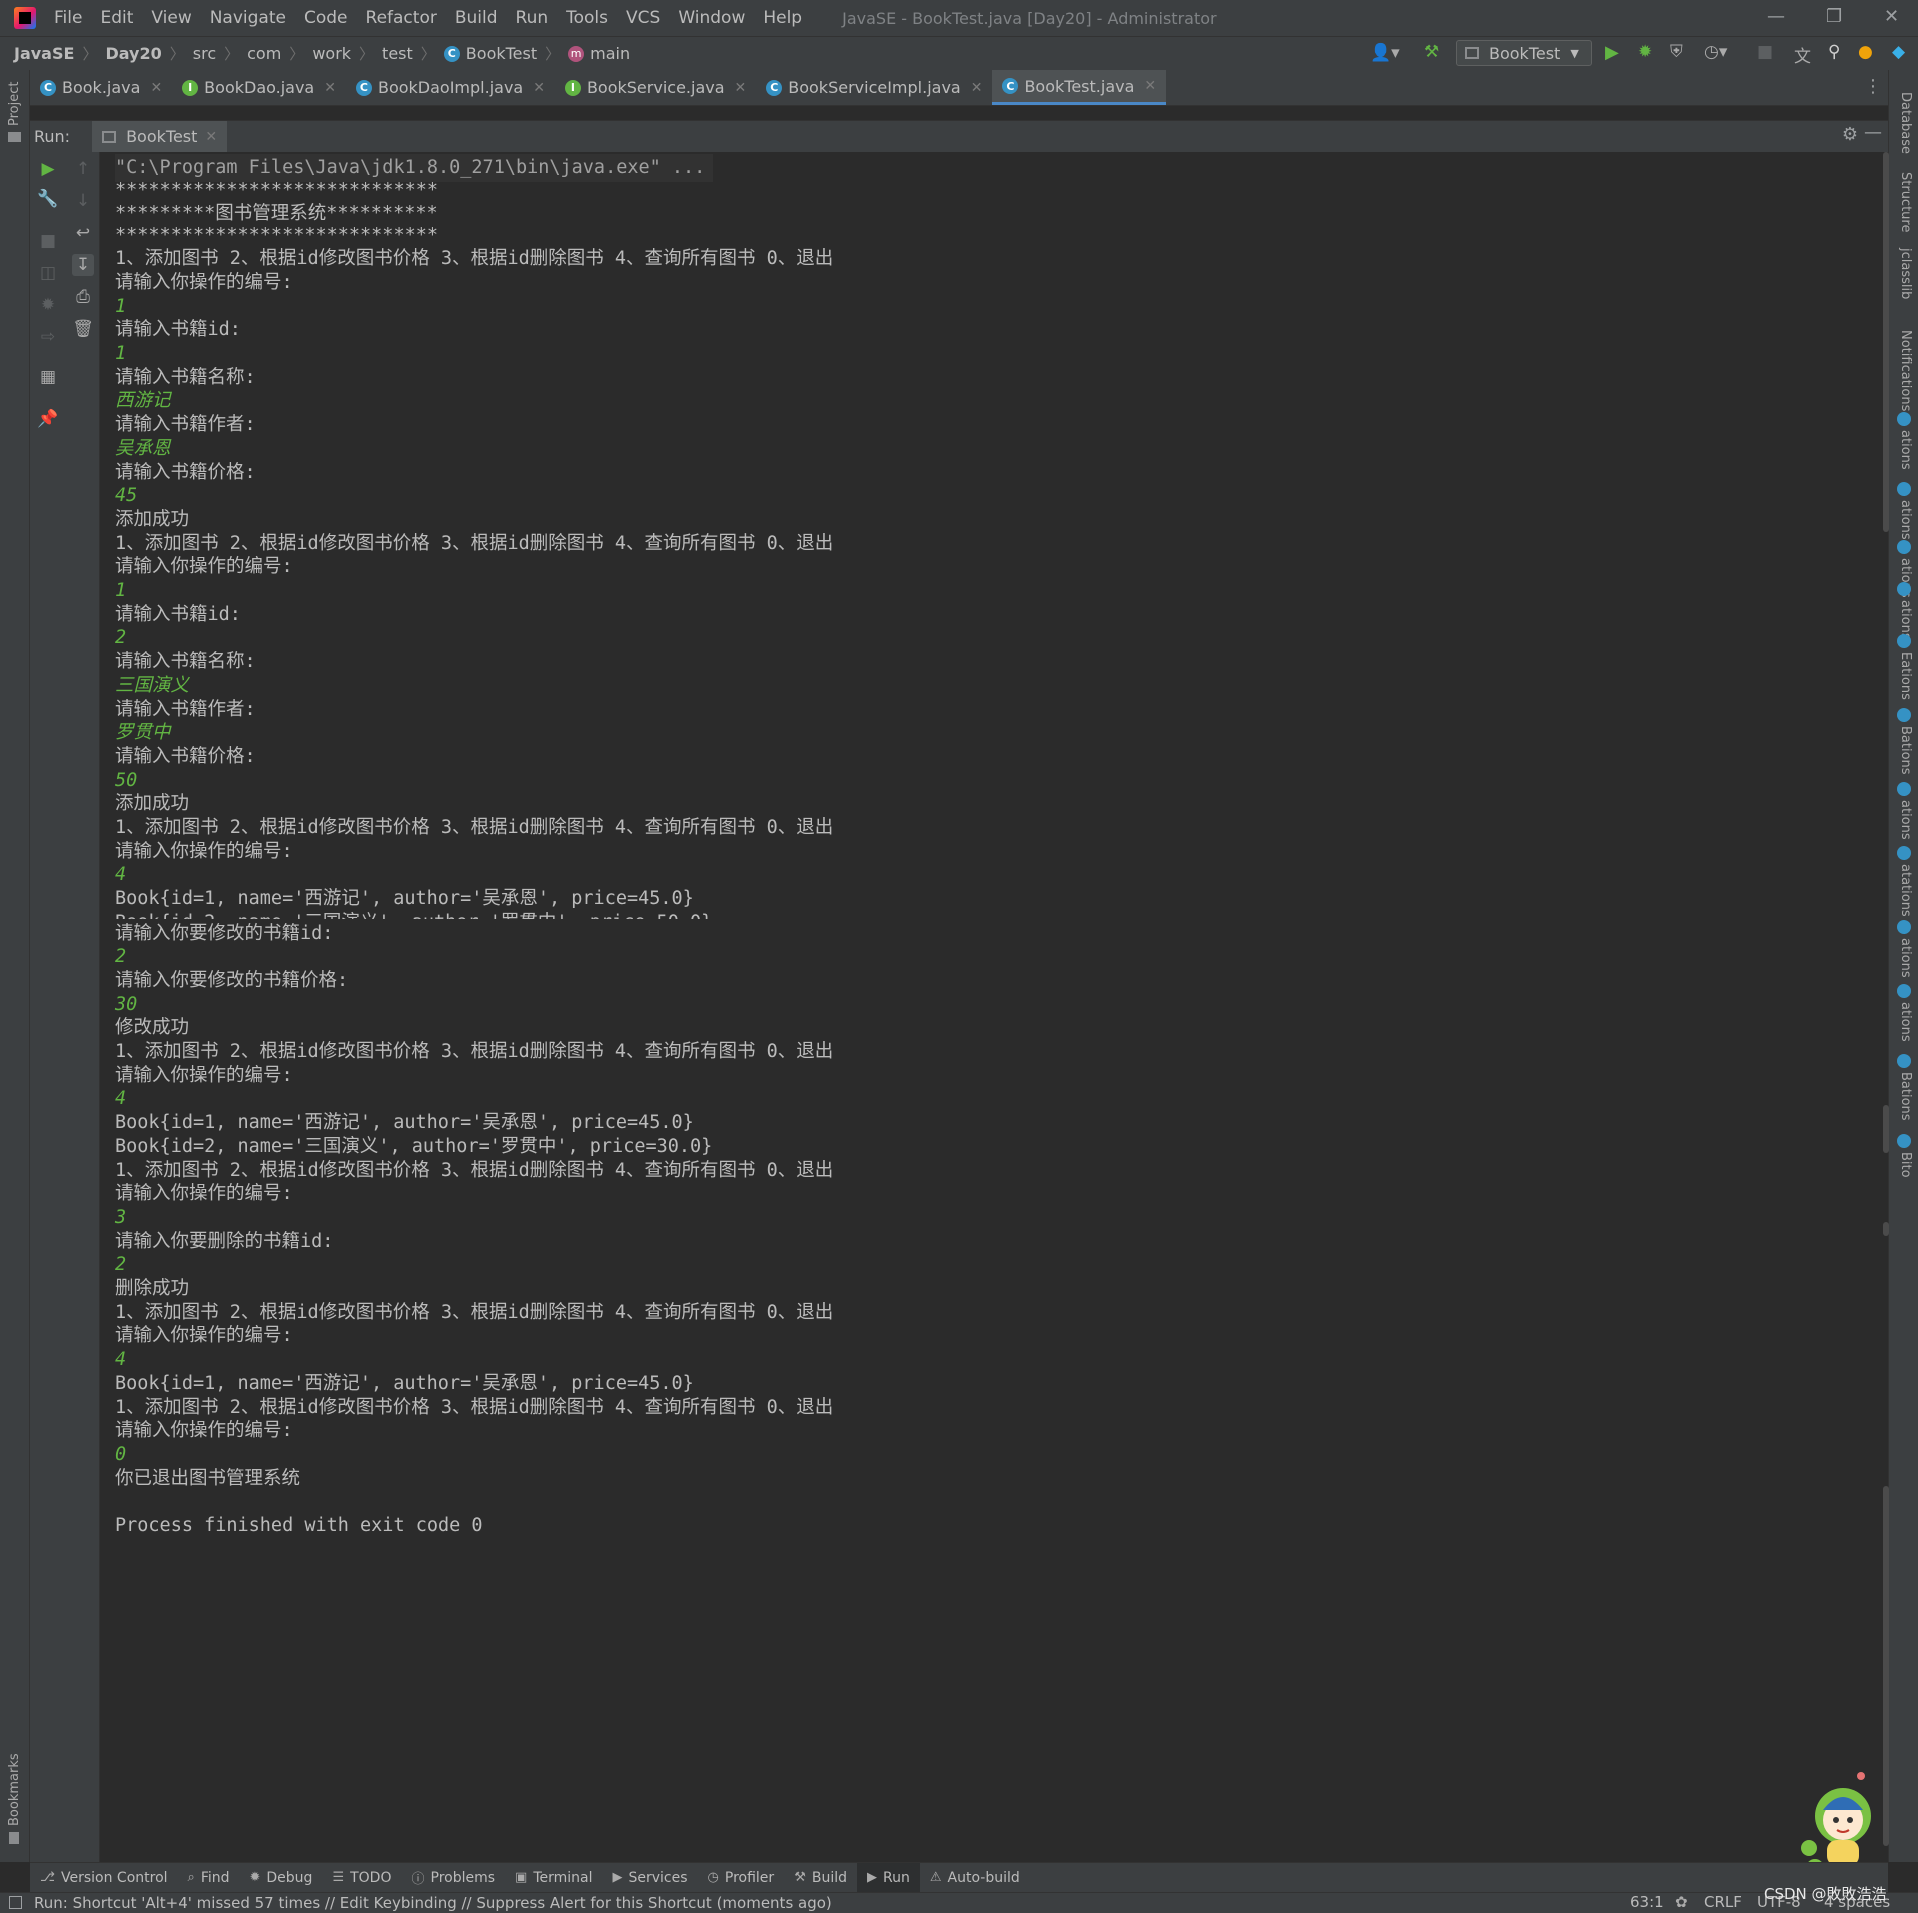 This screenshot has height=1913, width=1918. I want to click on menu-run: Run, so click(532, 18).